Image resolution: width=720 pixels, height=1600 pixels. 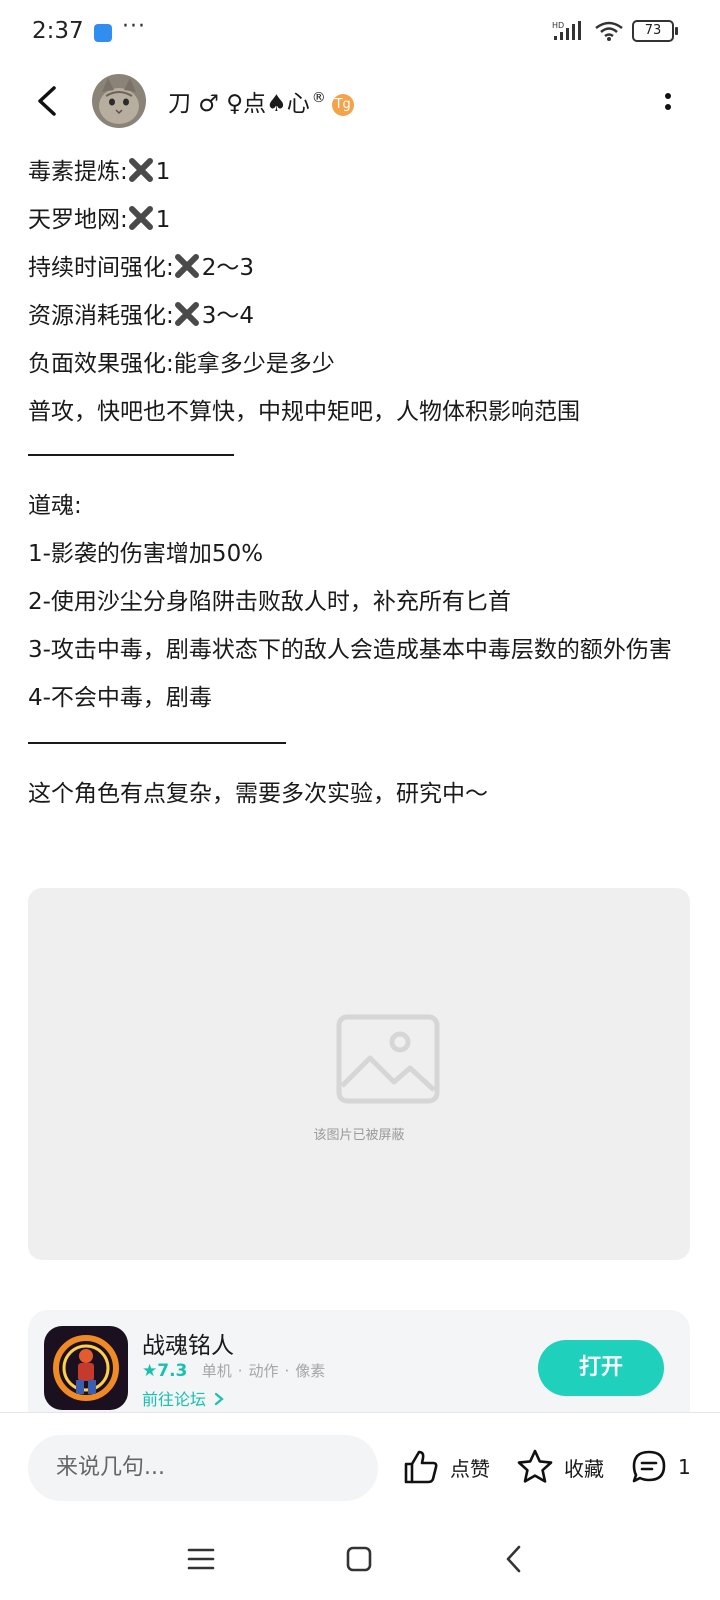 I want to click on stat-value: 2～3, so click(x=228, y=268).